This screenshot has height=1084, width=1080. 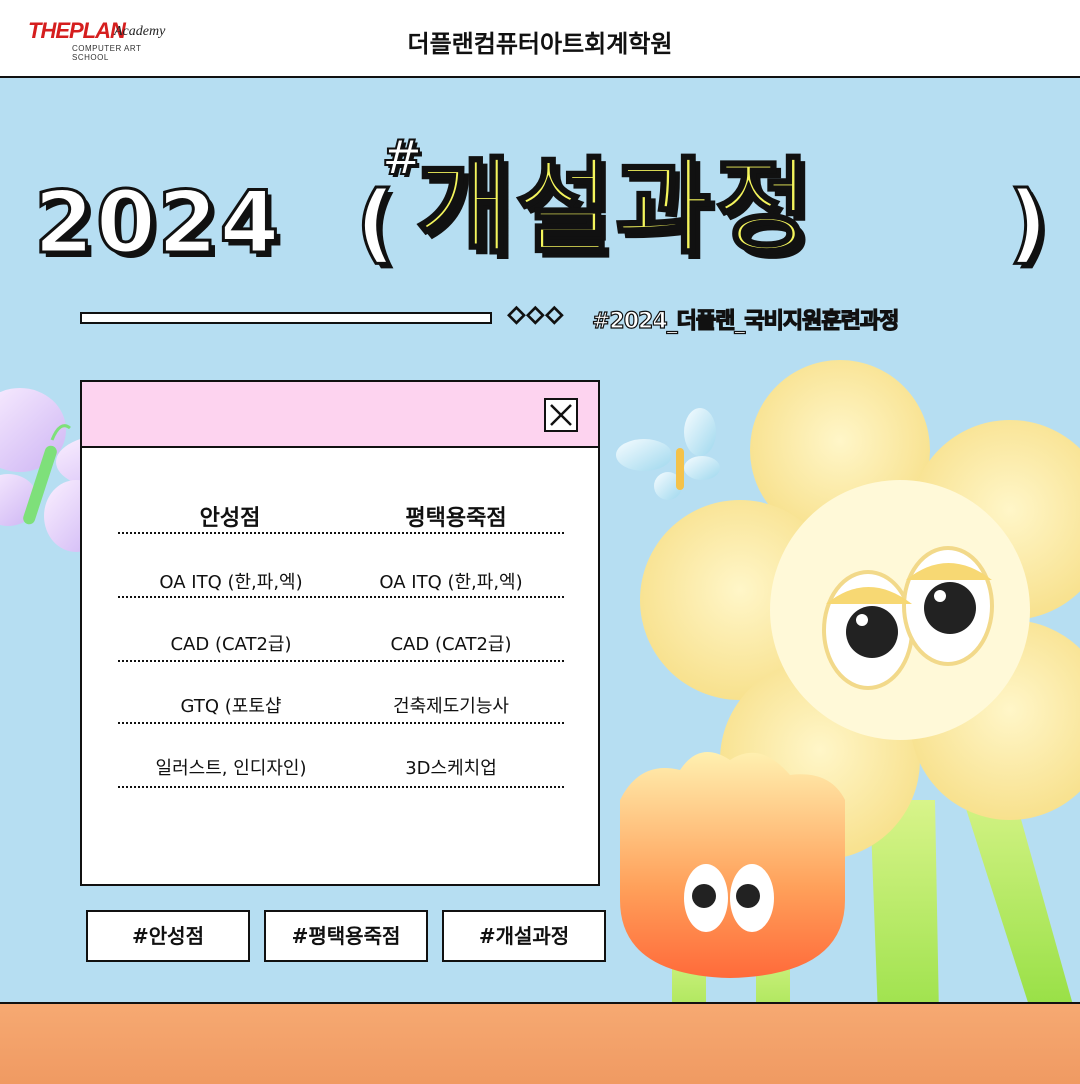 I want to click on table-cell: 3D스케치업, so click(x=451, y=768).